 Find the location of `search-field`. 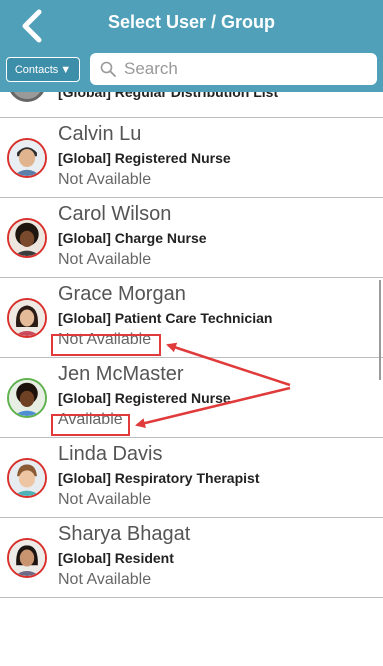

search-field is located at coordinates (233, 69).